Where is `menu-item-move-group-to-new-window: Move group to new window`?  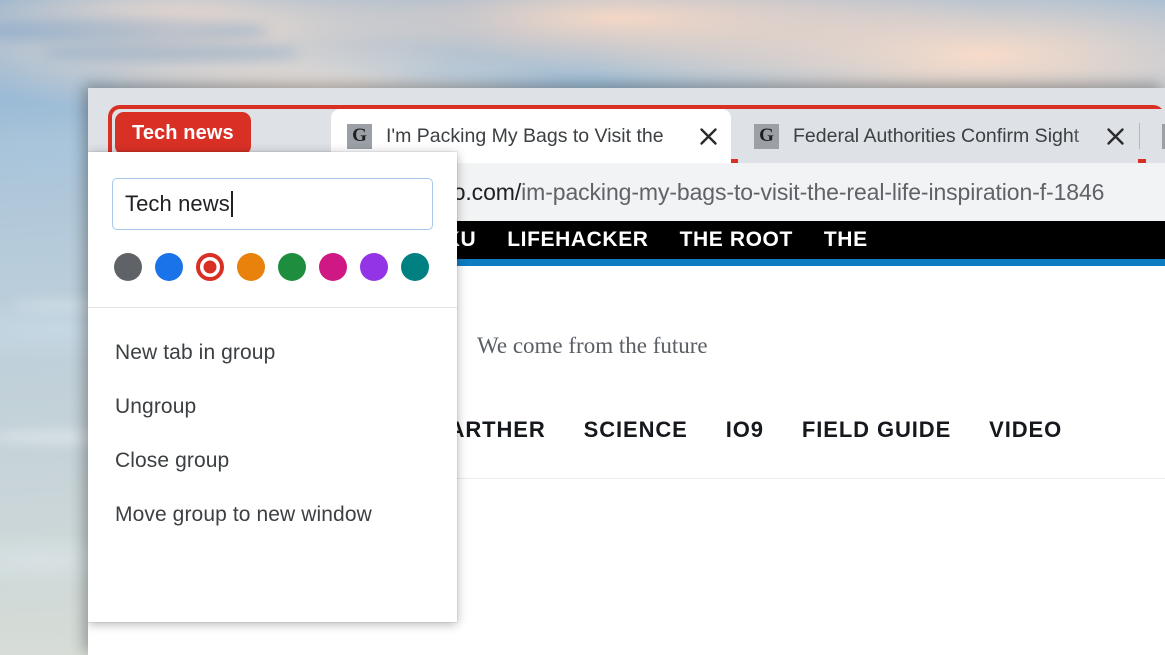
menu-item-move-group-to-new-window: Move group to new window is located at coordinates (272, 515).